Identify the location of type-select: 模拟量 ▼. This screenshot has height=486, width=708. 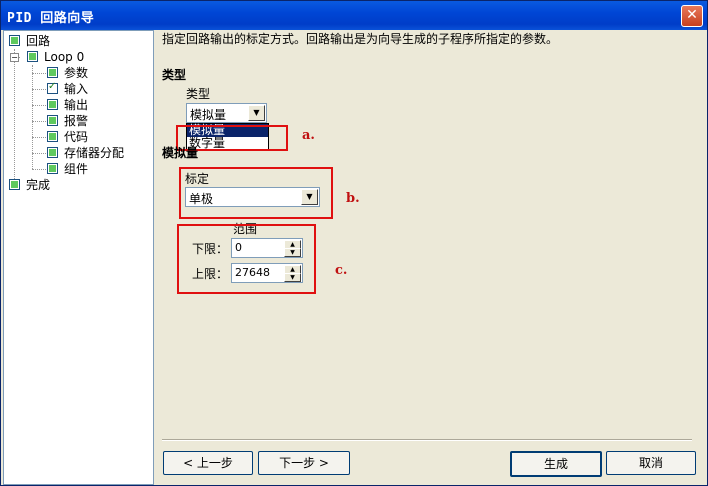
(226, 113).